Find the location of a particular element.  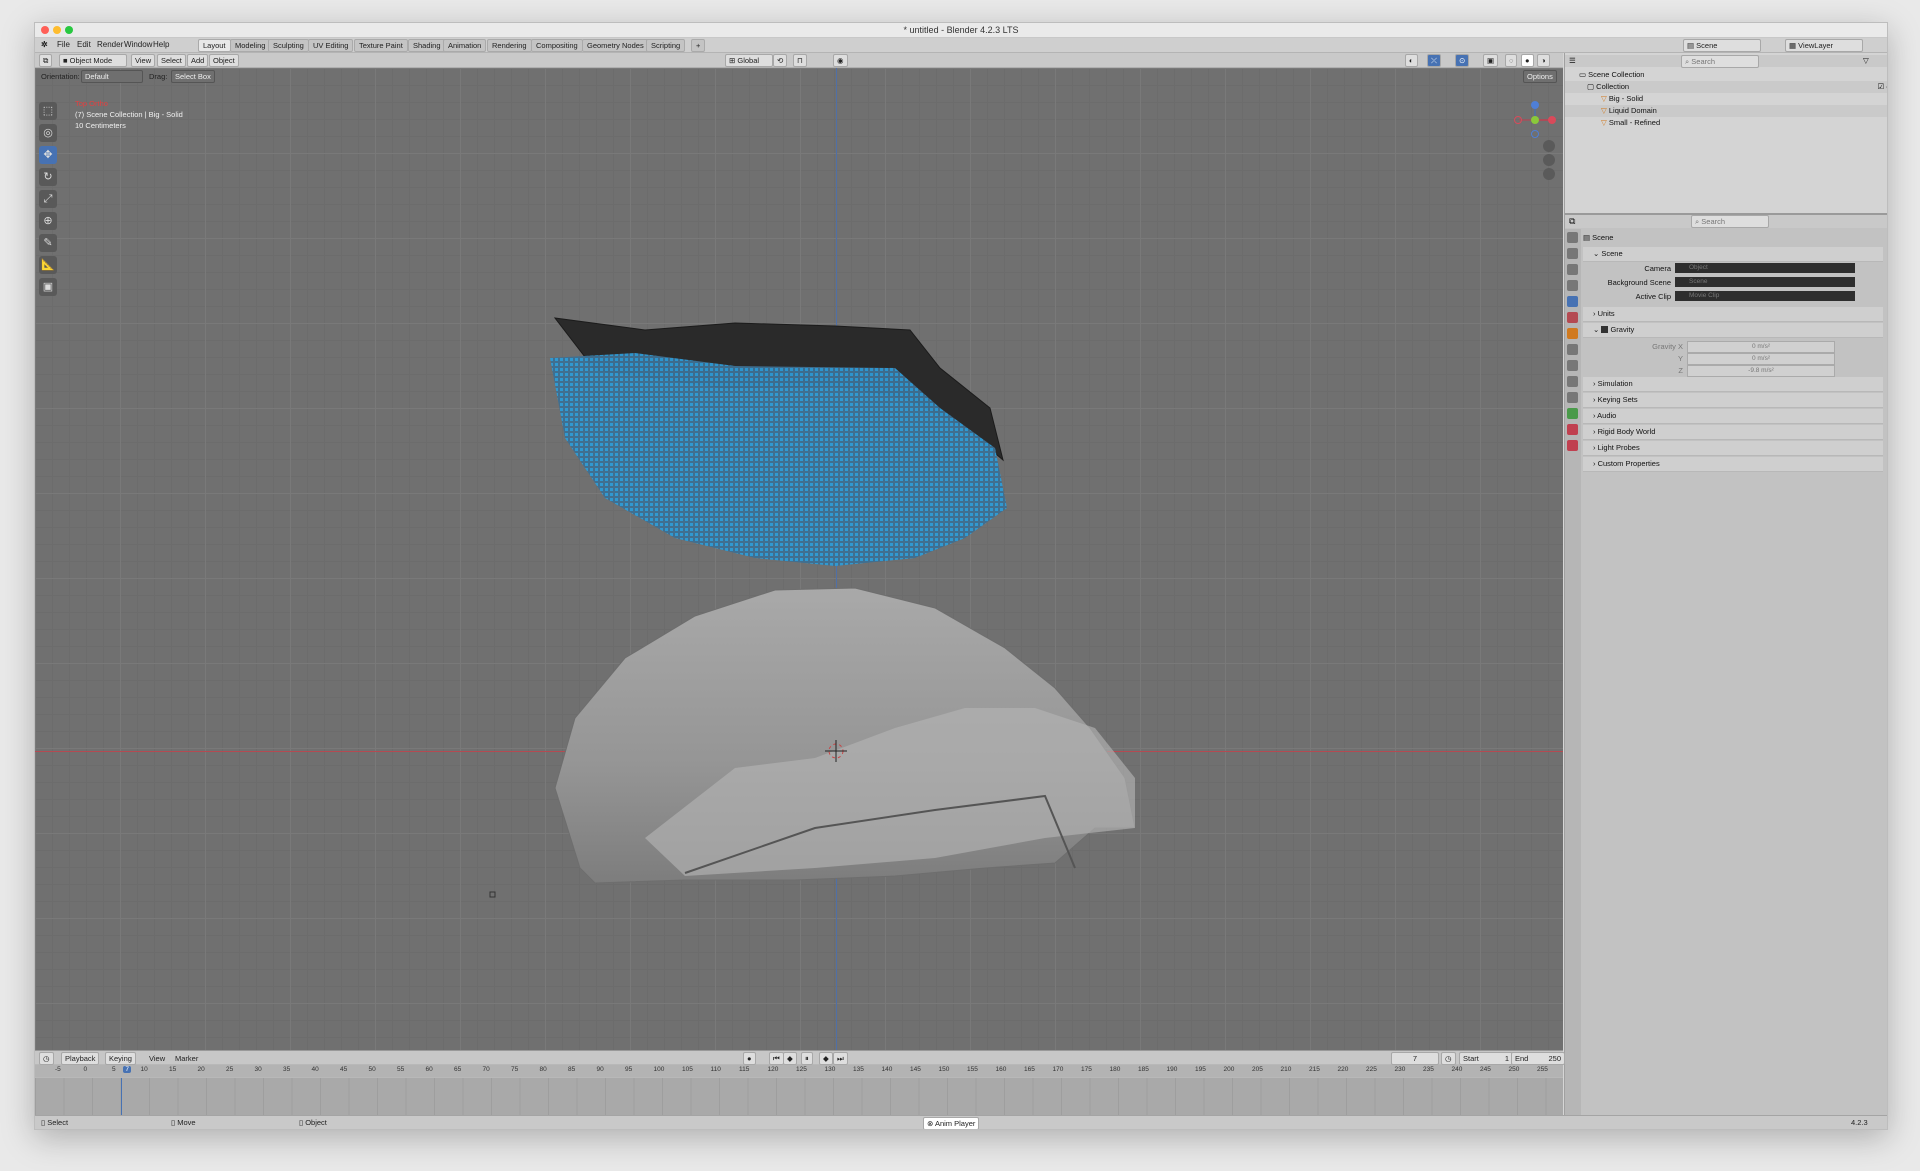

timeline-editor-icon: ◷ is located at coordinates (46, 1058).